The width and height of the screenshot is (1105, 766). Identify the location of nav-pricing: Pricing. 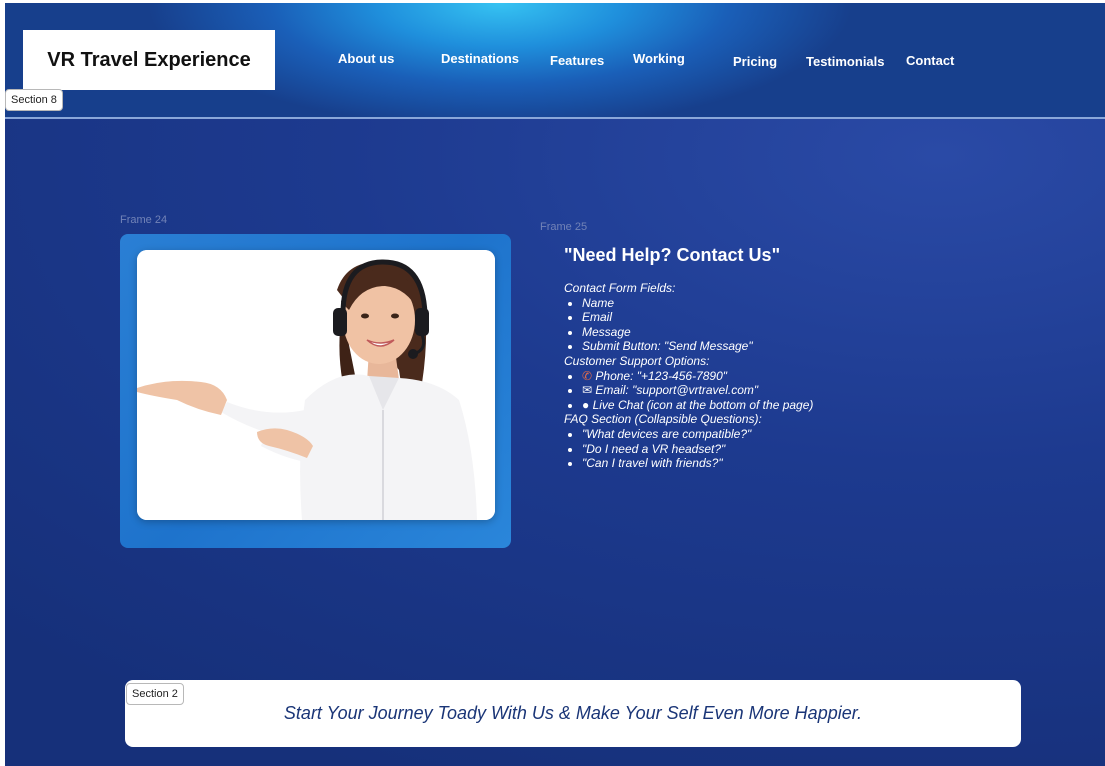
(755, 61).